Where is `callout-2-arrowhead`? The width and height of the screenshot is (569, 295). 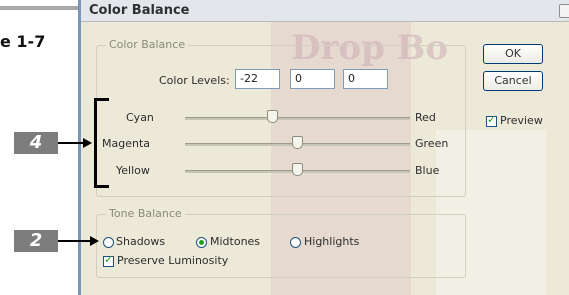 callout-2-arrowhead is located at coordinates (94, 241).